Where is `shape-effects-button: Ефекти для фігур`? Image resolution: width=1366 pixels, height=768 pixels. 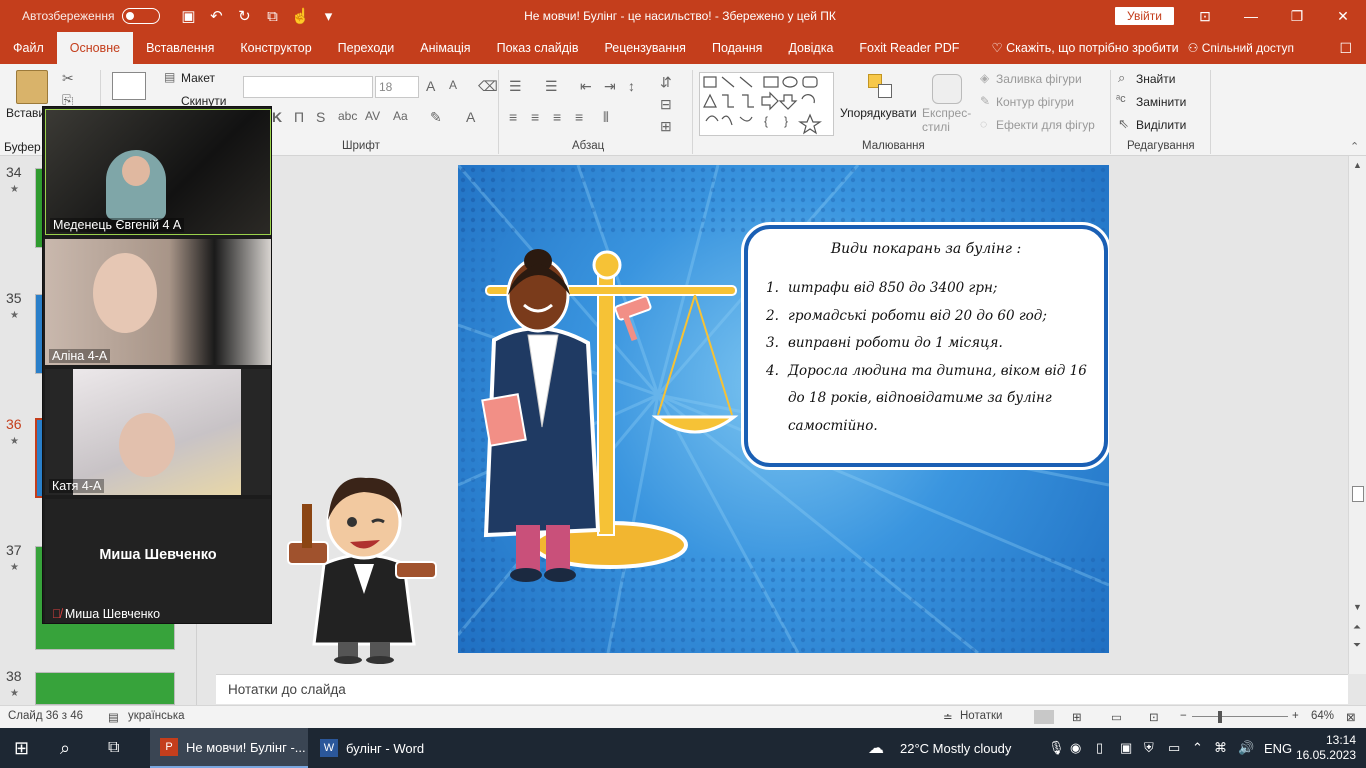
shape-effects-button: Ефекти для фігур is located at coordinates (1045, 125).